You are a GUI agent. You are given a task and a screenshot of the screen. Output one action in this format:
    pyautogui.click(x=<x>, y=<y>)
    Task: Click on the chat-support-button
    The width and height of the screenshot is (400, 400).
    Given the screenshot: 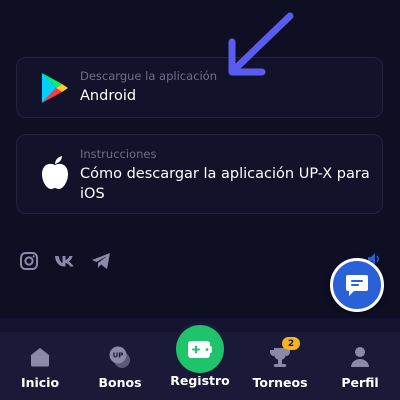 What is the action you would take?
    pyautogui.click(x=357, y=285)
    